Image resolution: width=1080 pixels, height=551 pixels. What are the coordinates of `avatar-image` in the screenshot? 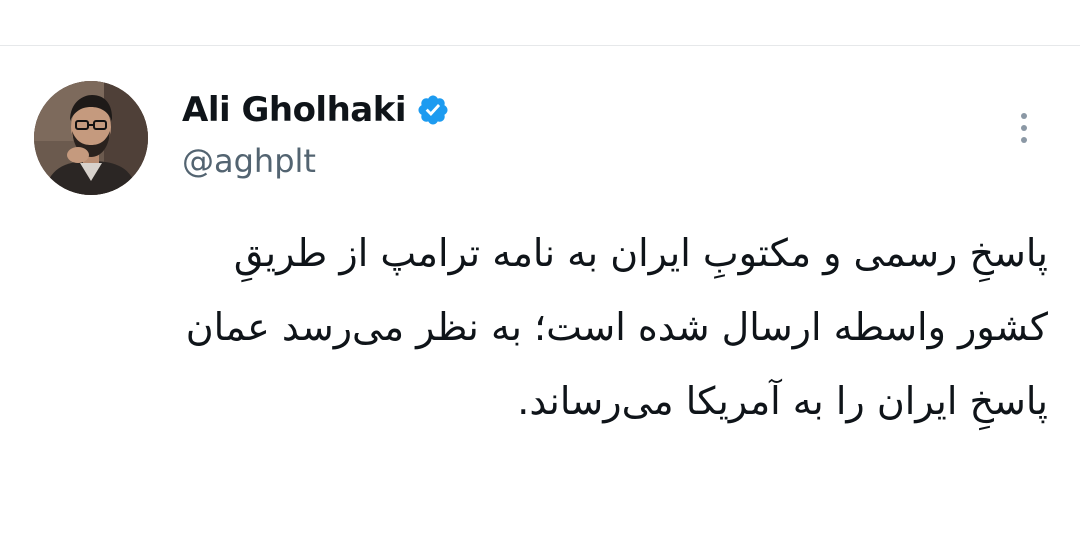 It's located at (91, 138).